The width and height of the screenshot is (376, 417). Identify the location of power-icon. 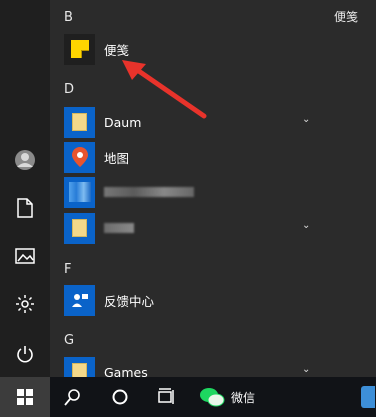
(25, 354).